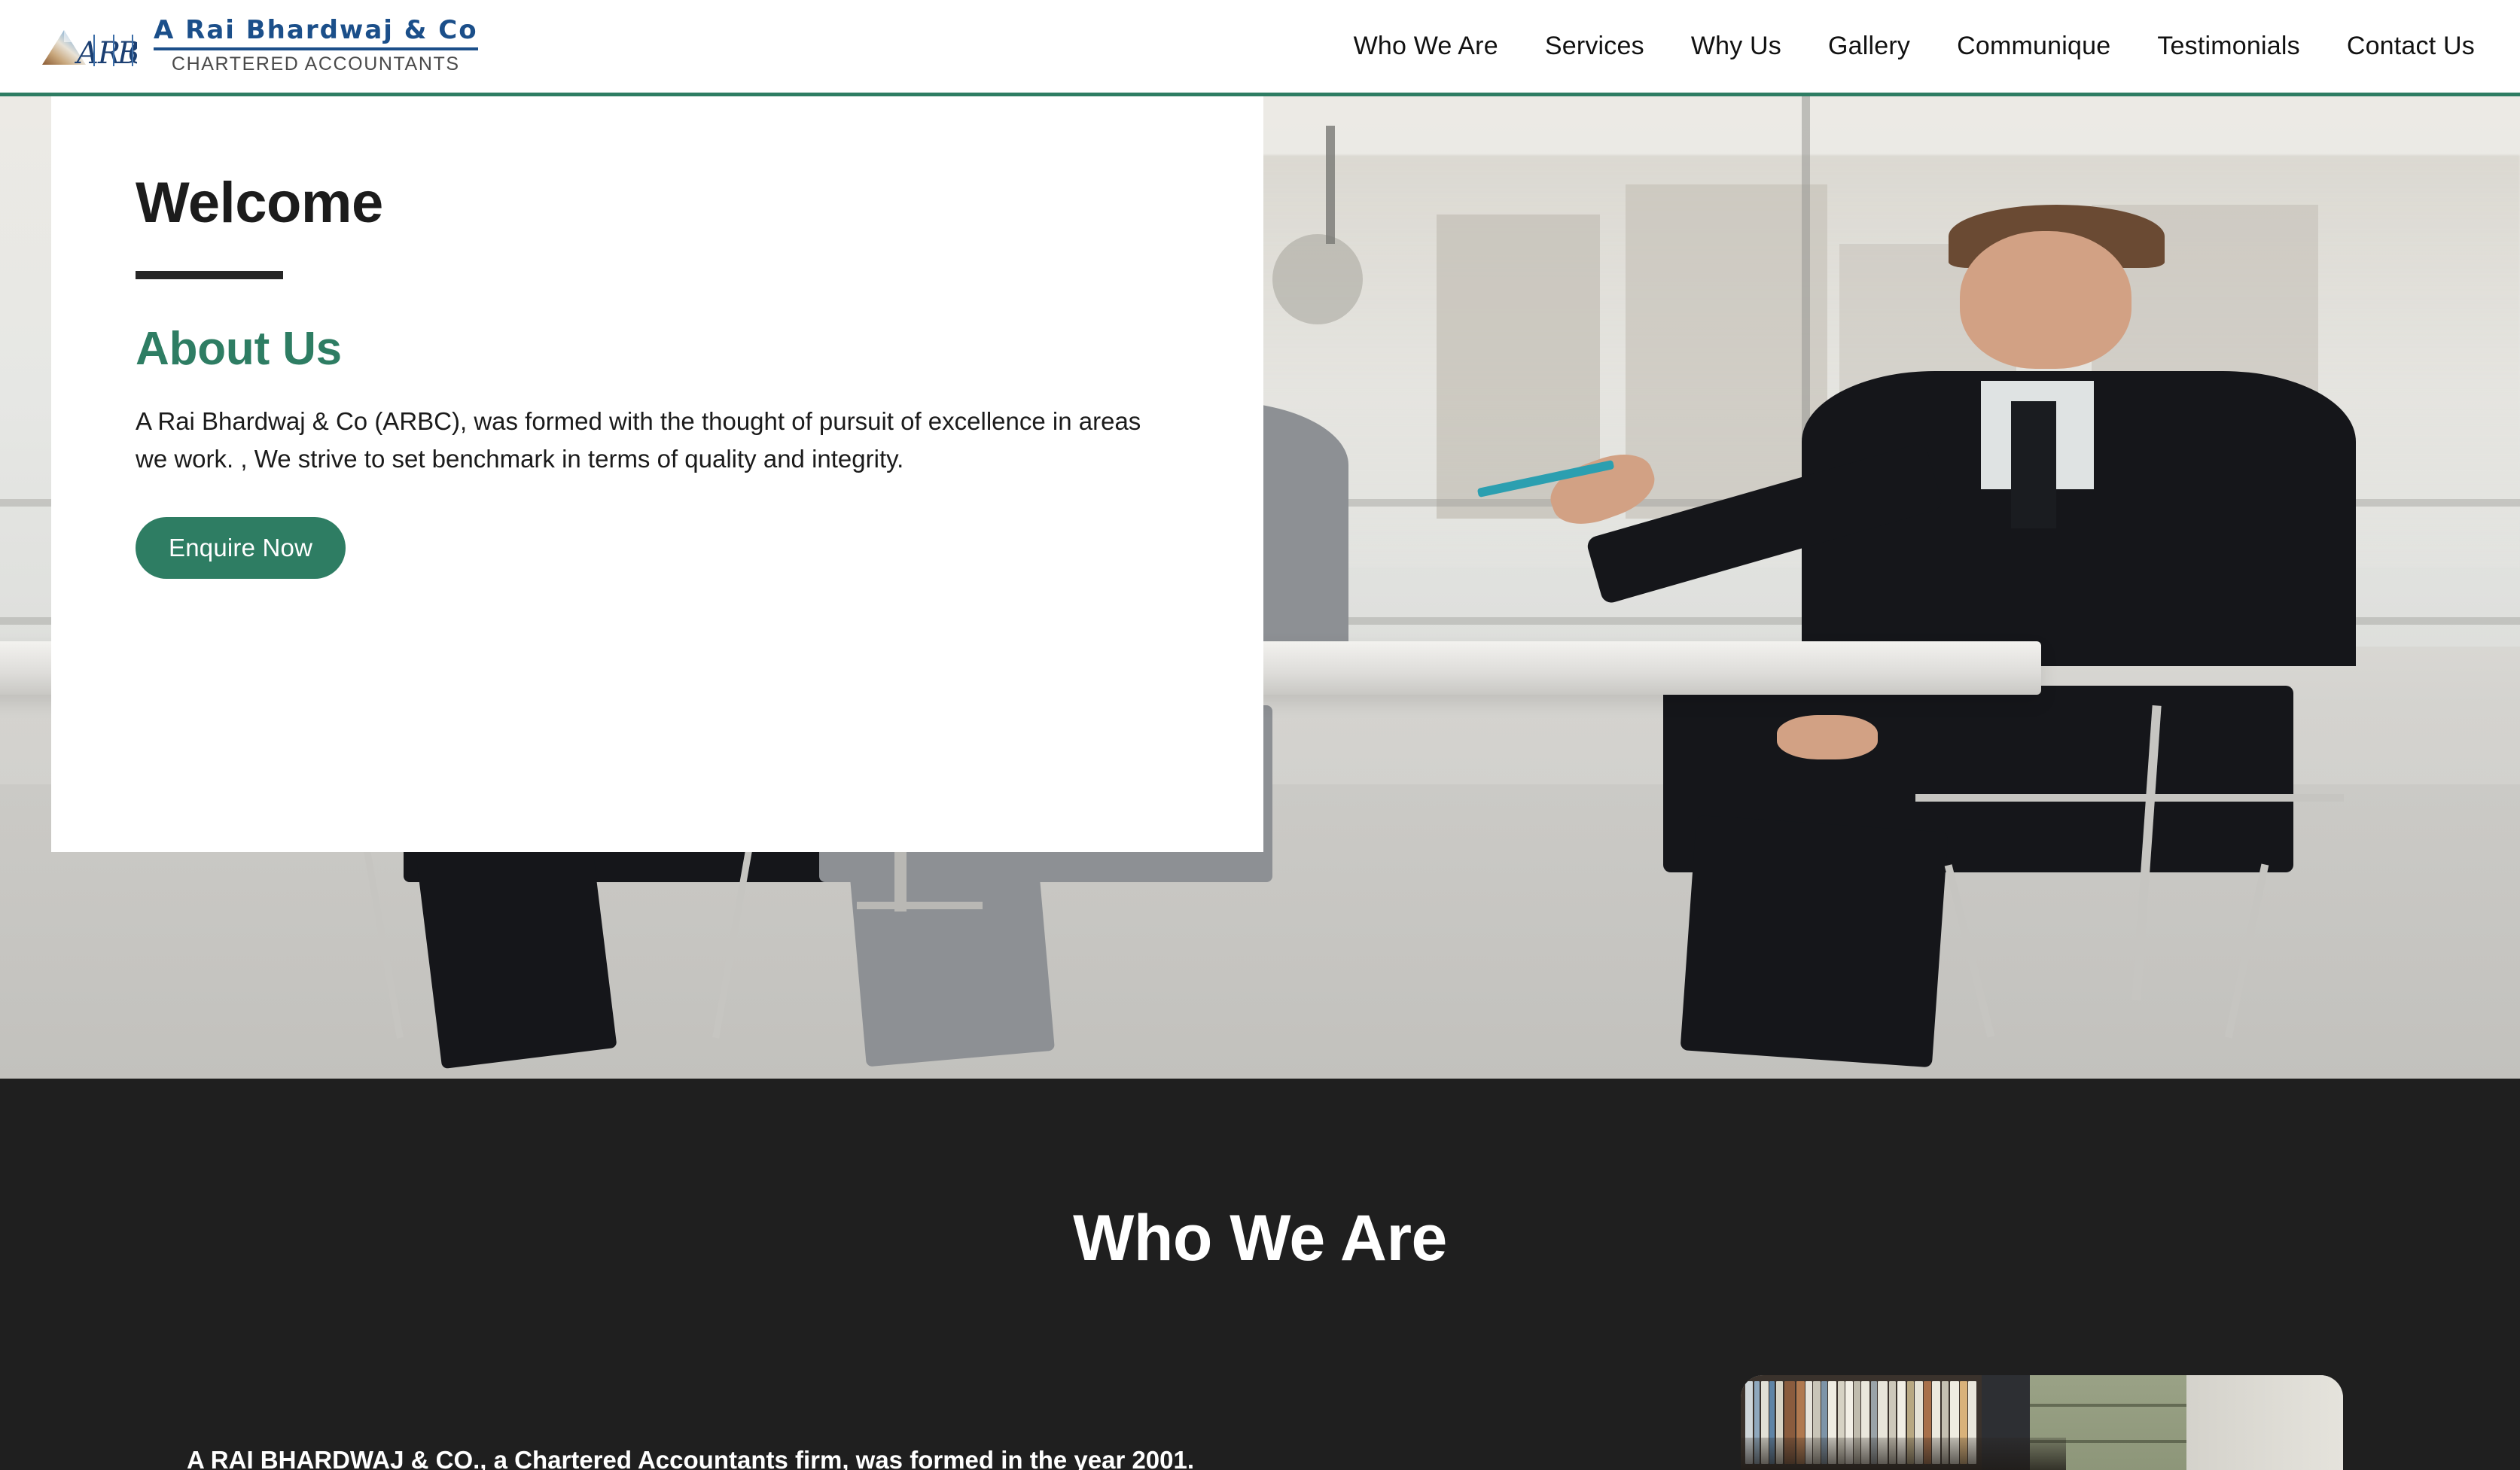  I want to click on who-we-are-image, so click(2042, 1422).